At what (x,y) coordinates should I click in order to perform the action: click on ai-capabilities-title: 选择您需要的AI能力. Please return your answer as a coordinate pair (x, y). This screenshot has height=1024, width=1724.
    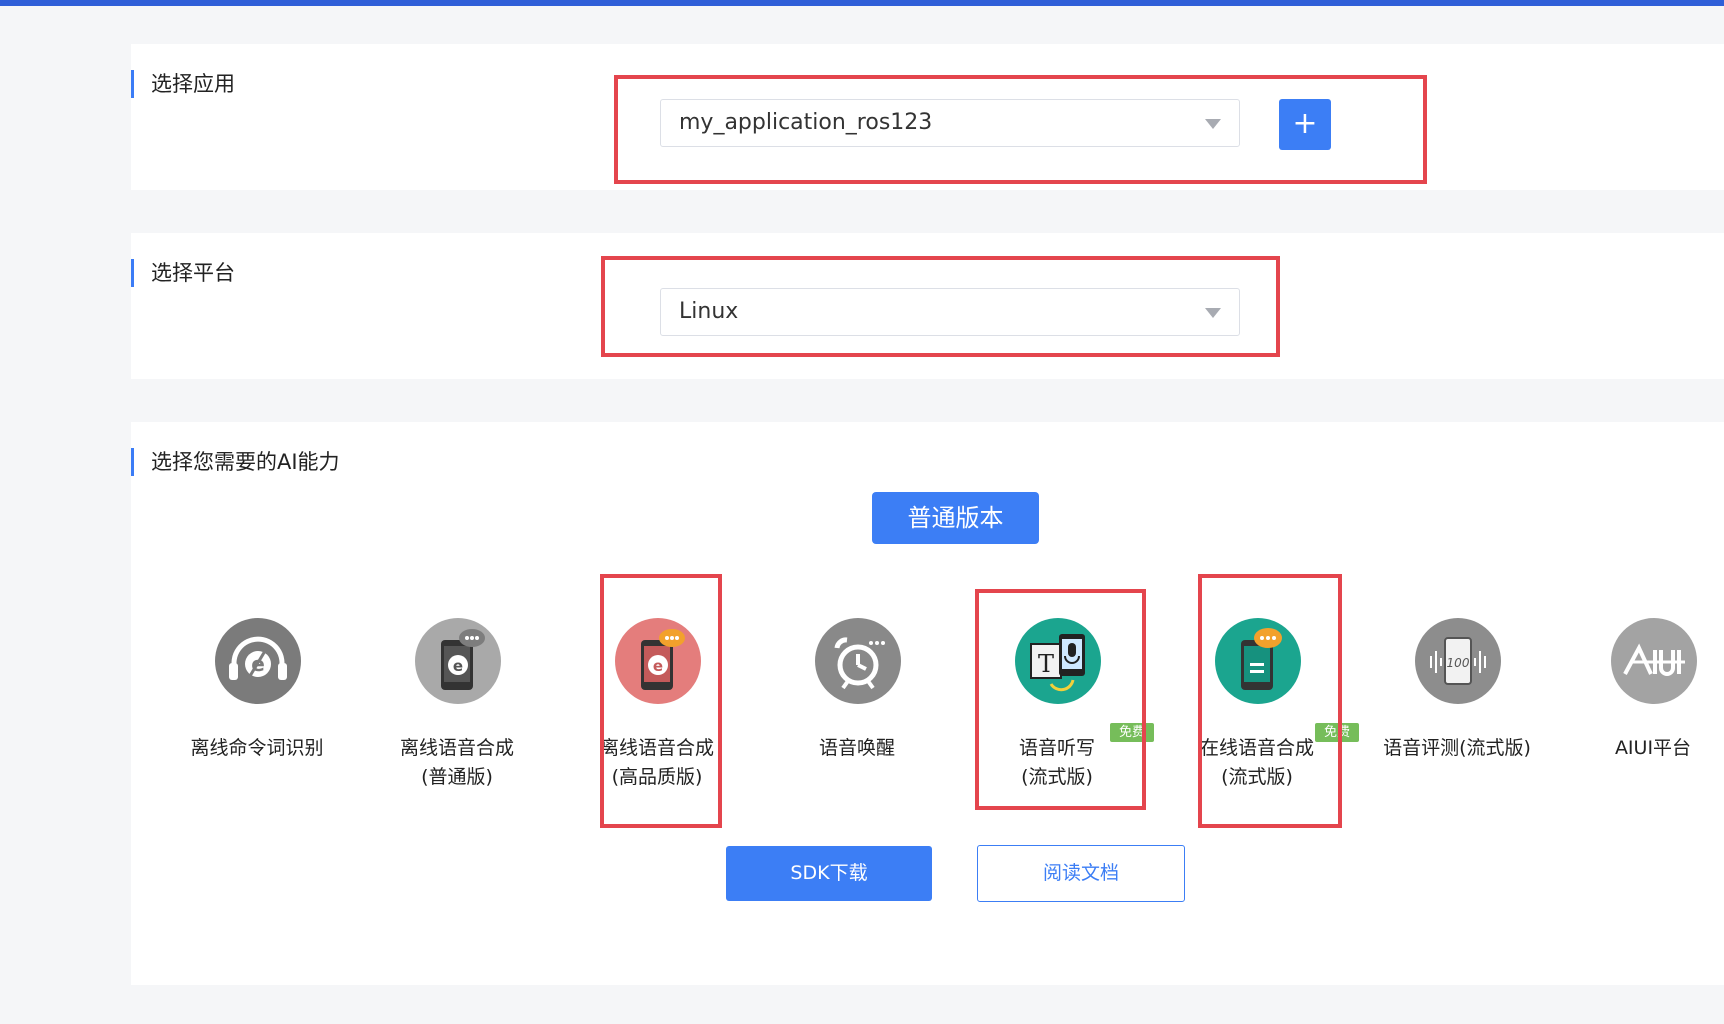
    Looking at the image, I should click on (235, 462).